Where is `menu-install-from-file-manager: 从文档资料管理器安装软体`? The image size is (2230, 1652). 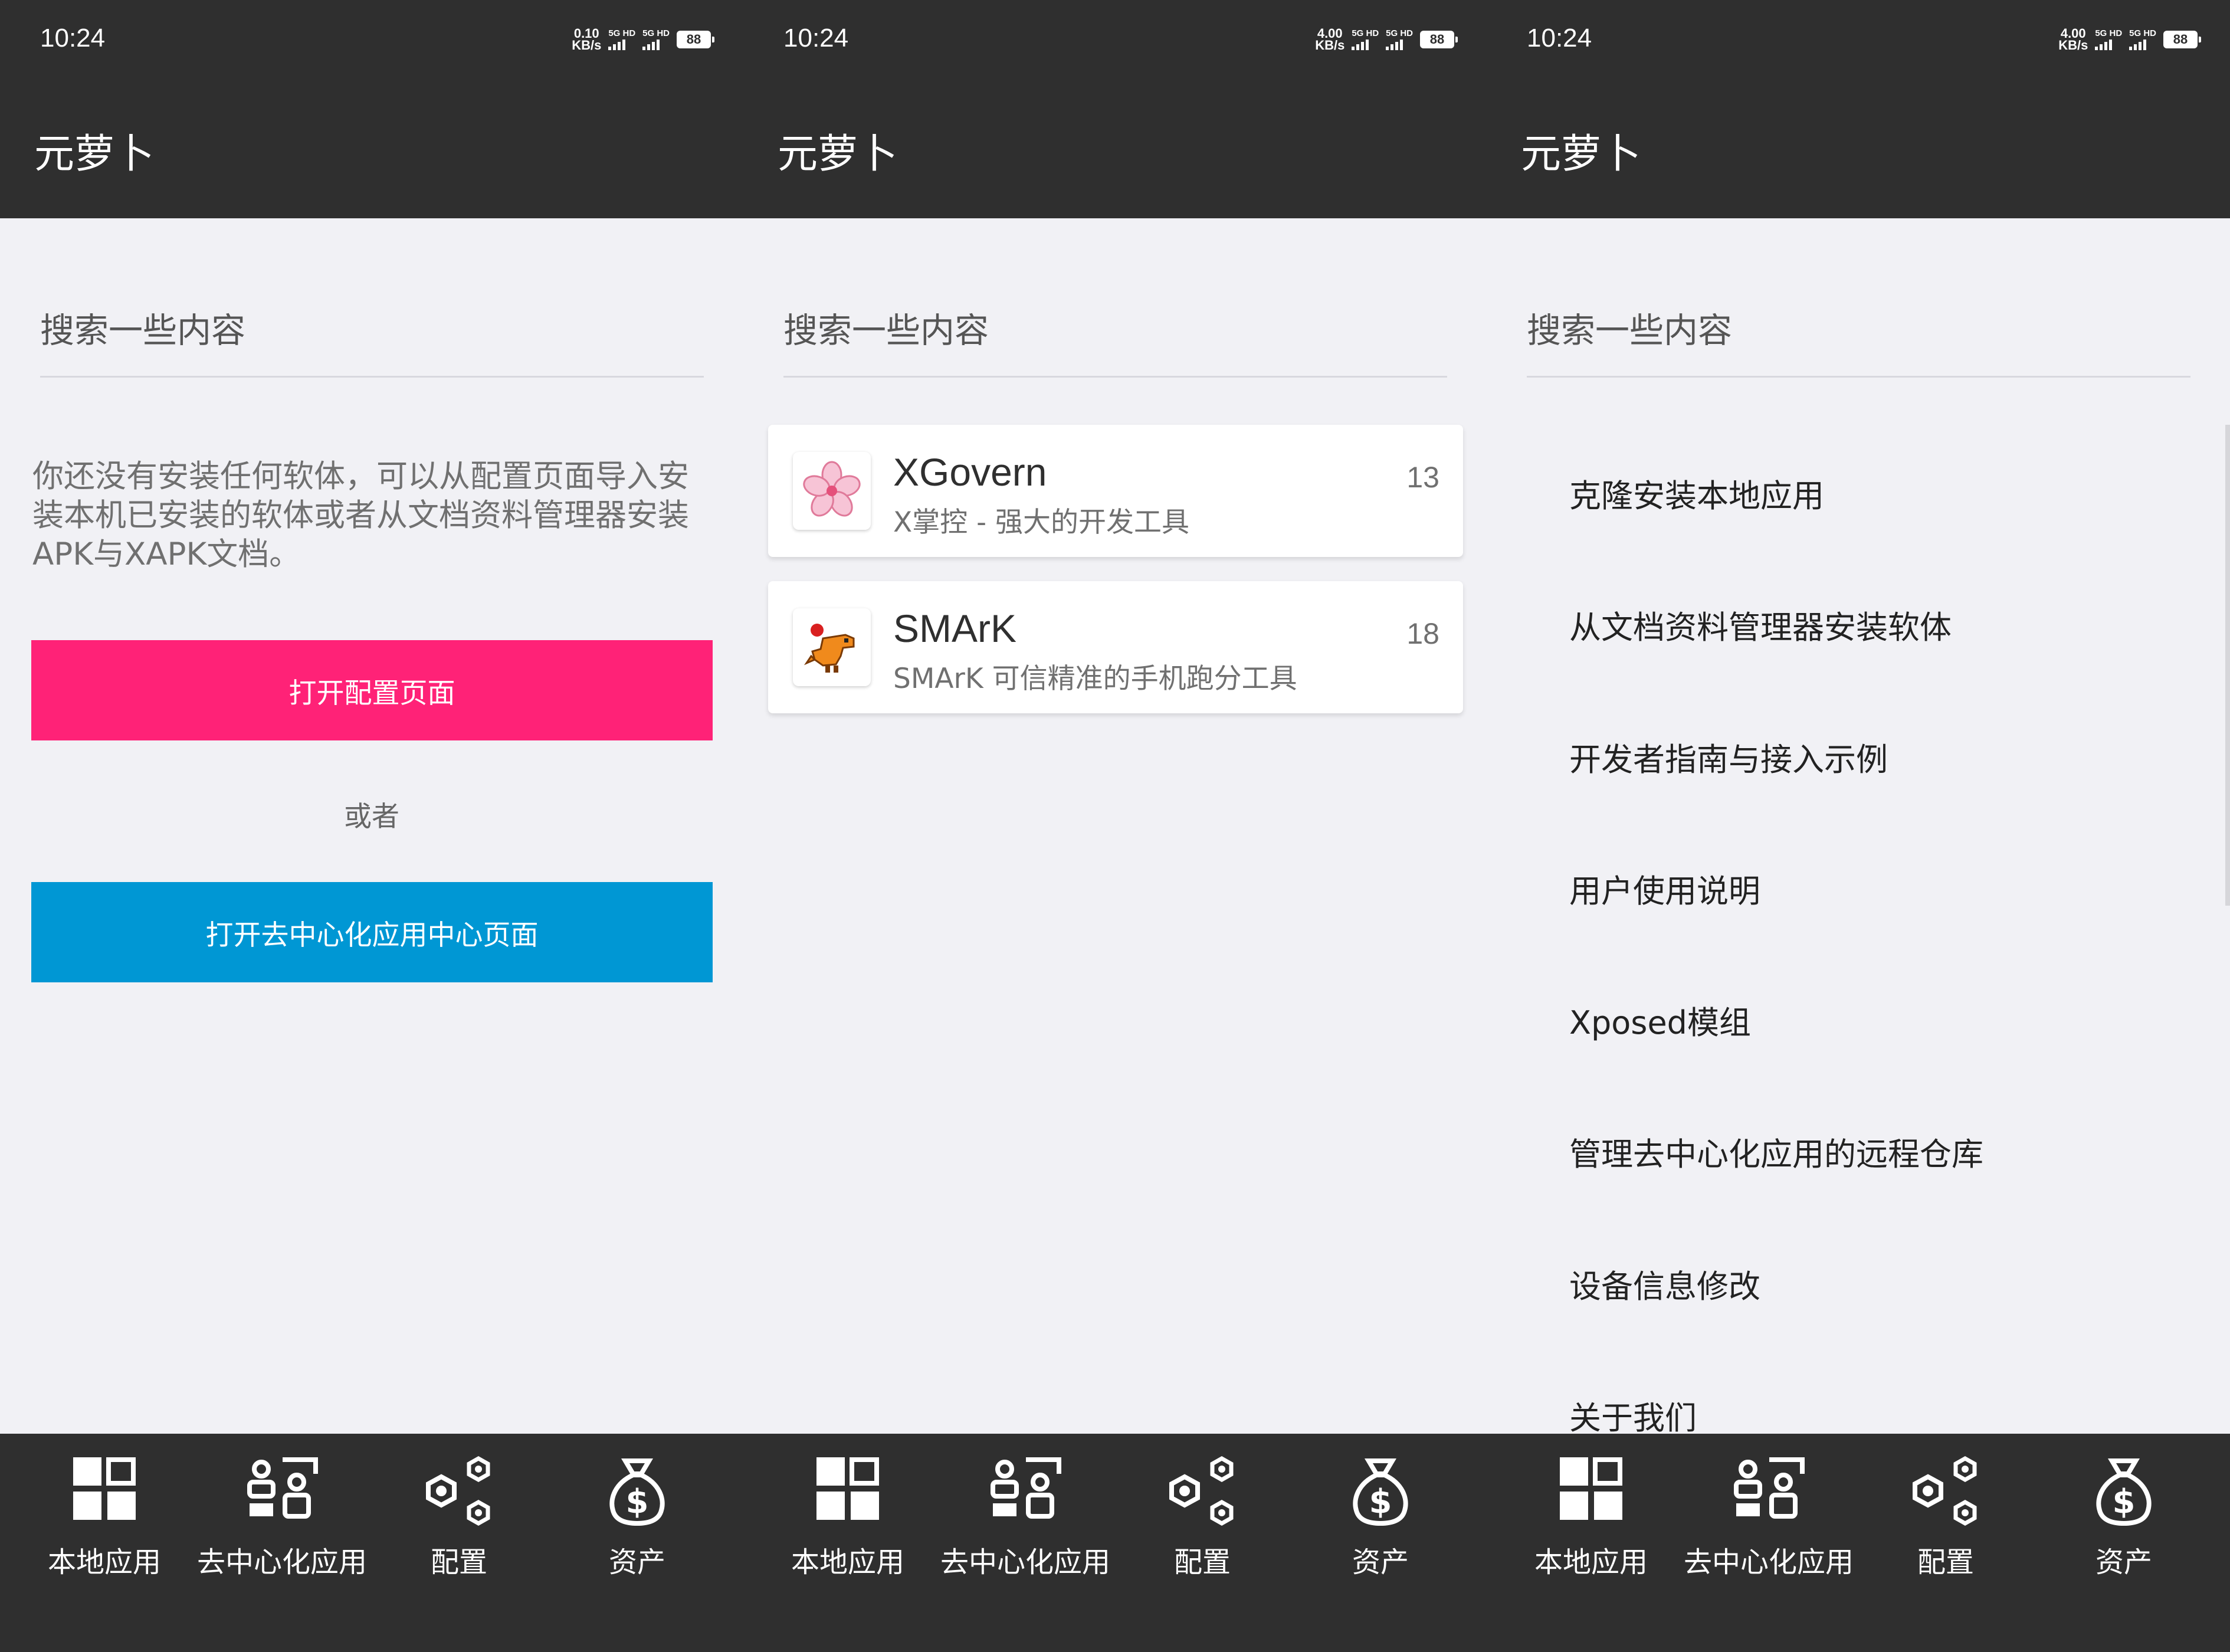
menu-install-from-file-manager: 从文档资料管理器安装软体 is located at coordinates (1879, 624).